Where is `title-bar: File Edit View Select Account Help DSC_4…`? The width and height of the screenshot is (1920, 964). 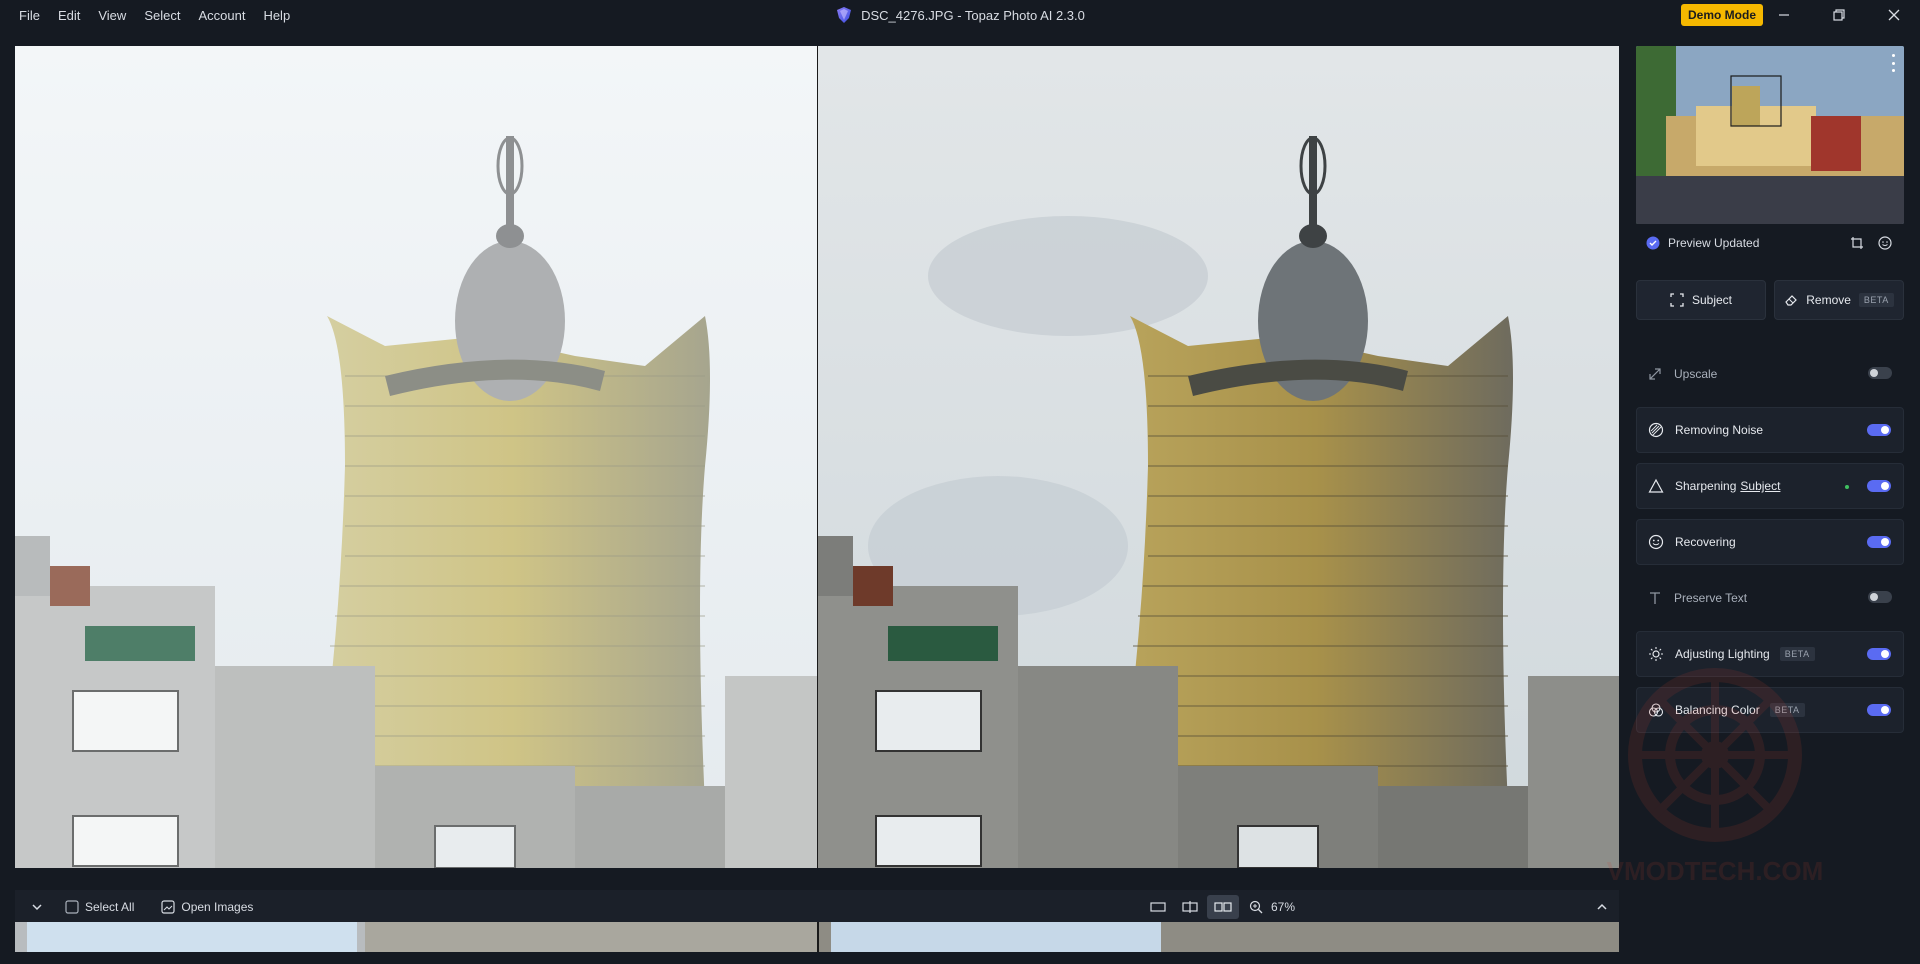 title-bar: File Edit View Select Account Help DSC_4… is located at coordinates (960, 15).